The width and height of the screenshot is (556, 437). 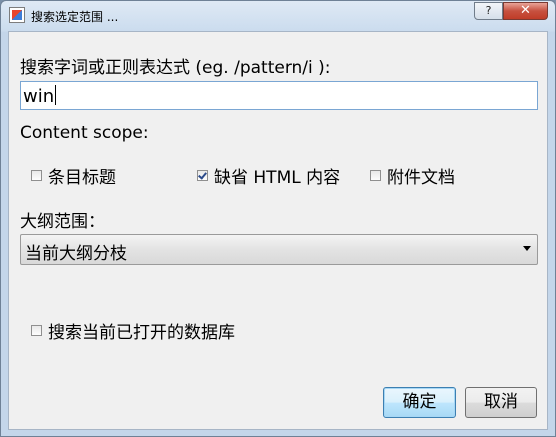 I want to click on checkbox-search-open-db: 搜索当前已打开的数据库, so click(x=133, y=330).